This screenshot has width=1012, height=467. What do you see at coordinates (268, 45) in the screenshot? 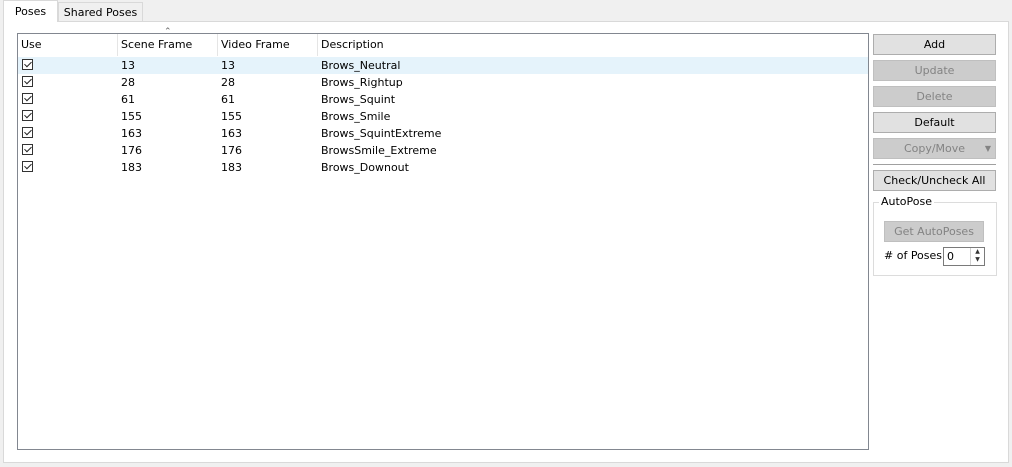
I see `column-header-video-frame: Video Frame` at bounding box center [268, 45].